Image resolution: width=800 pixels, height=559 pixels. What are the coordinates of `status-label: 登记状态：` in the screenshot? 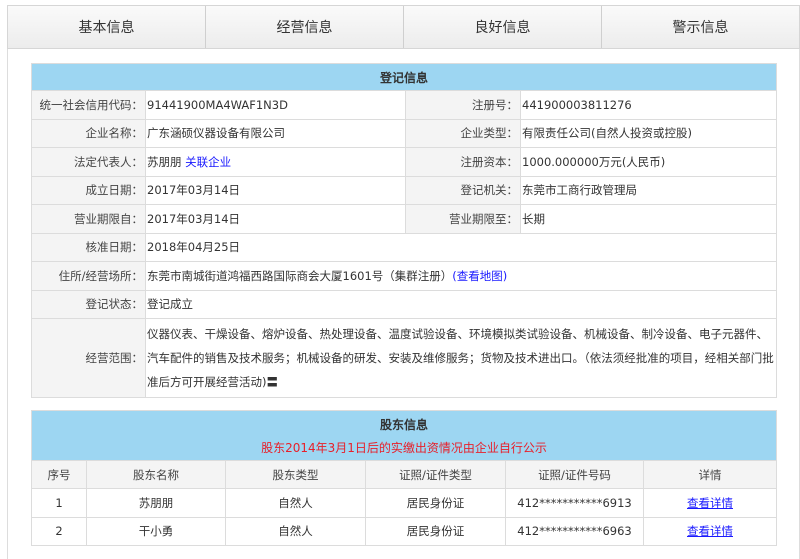 It's located at (88, 304).